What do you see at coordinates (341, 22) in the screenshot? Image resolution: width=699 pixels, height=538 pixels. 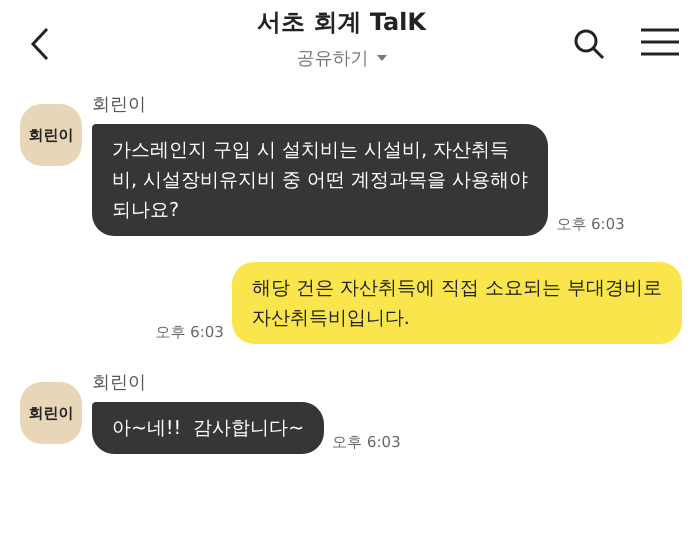 I see `chat-title: 서초 회계 TalK` at bounding box center [341, 22].